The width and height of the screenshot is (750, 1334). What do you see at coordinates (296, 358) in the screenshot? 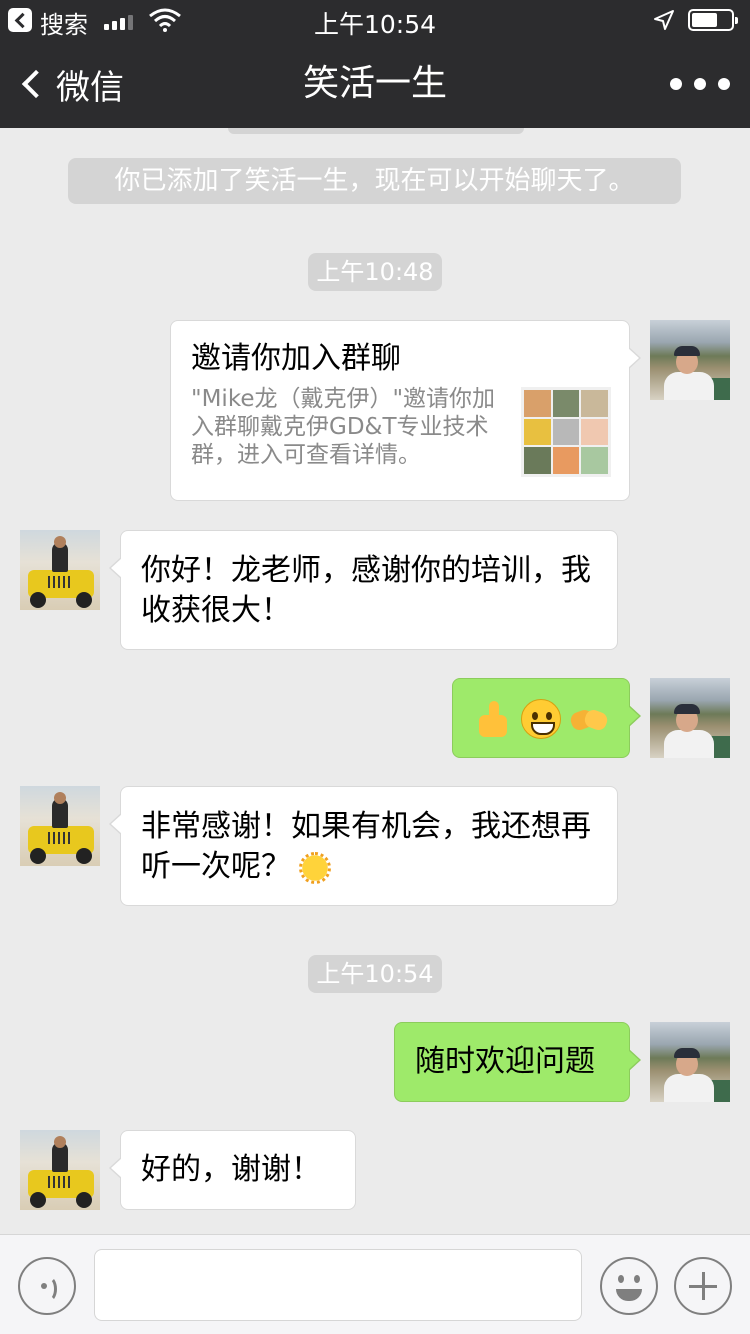
I see `invite-title: 邀请你加入群聊` at bounding box center [296, 358].